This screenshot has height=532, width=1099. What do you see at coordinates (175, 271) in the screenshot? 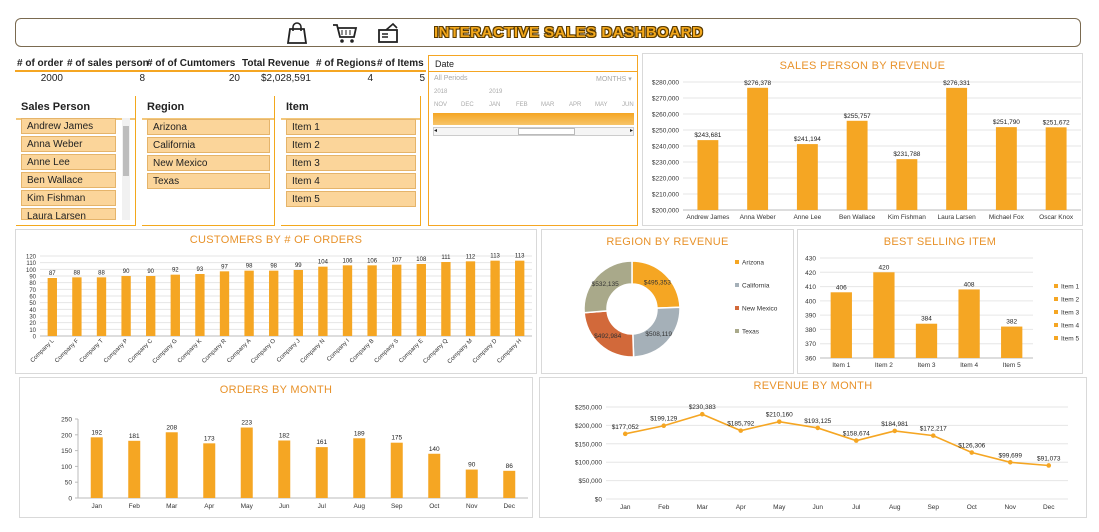
I see `data-label: 92` at bounding box center [175, 271].